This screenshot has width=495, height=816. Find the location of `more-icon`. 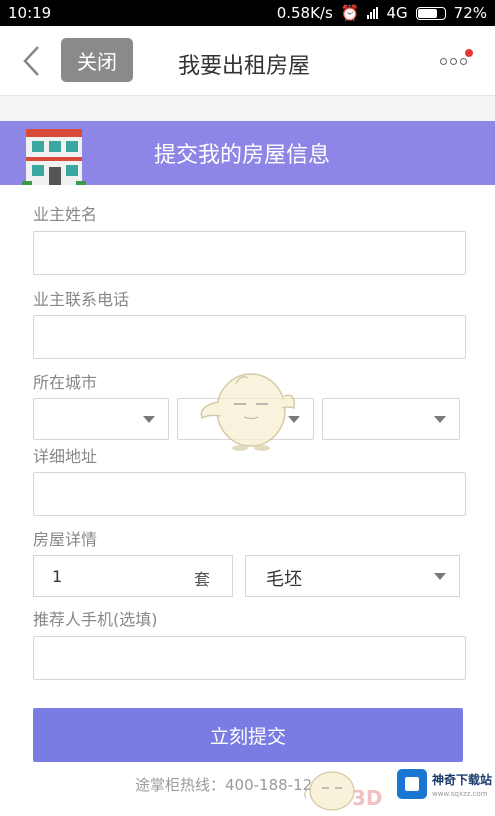

more-icon is located at coordinates (456, 60).